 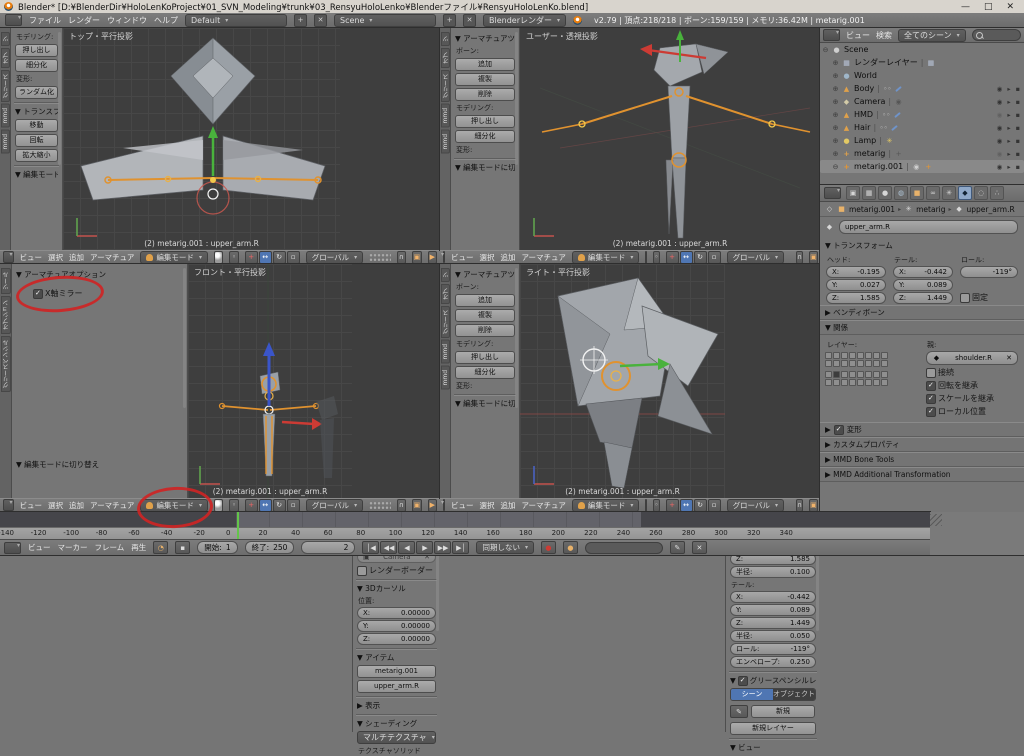 What do you see at coordinates (396, 686) in the screenshot?
I see `item-bone-field: upper_arm.R` at bounding box center [396, 686].